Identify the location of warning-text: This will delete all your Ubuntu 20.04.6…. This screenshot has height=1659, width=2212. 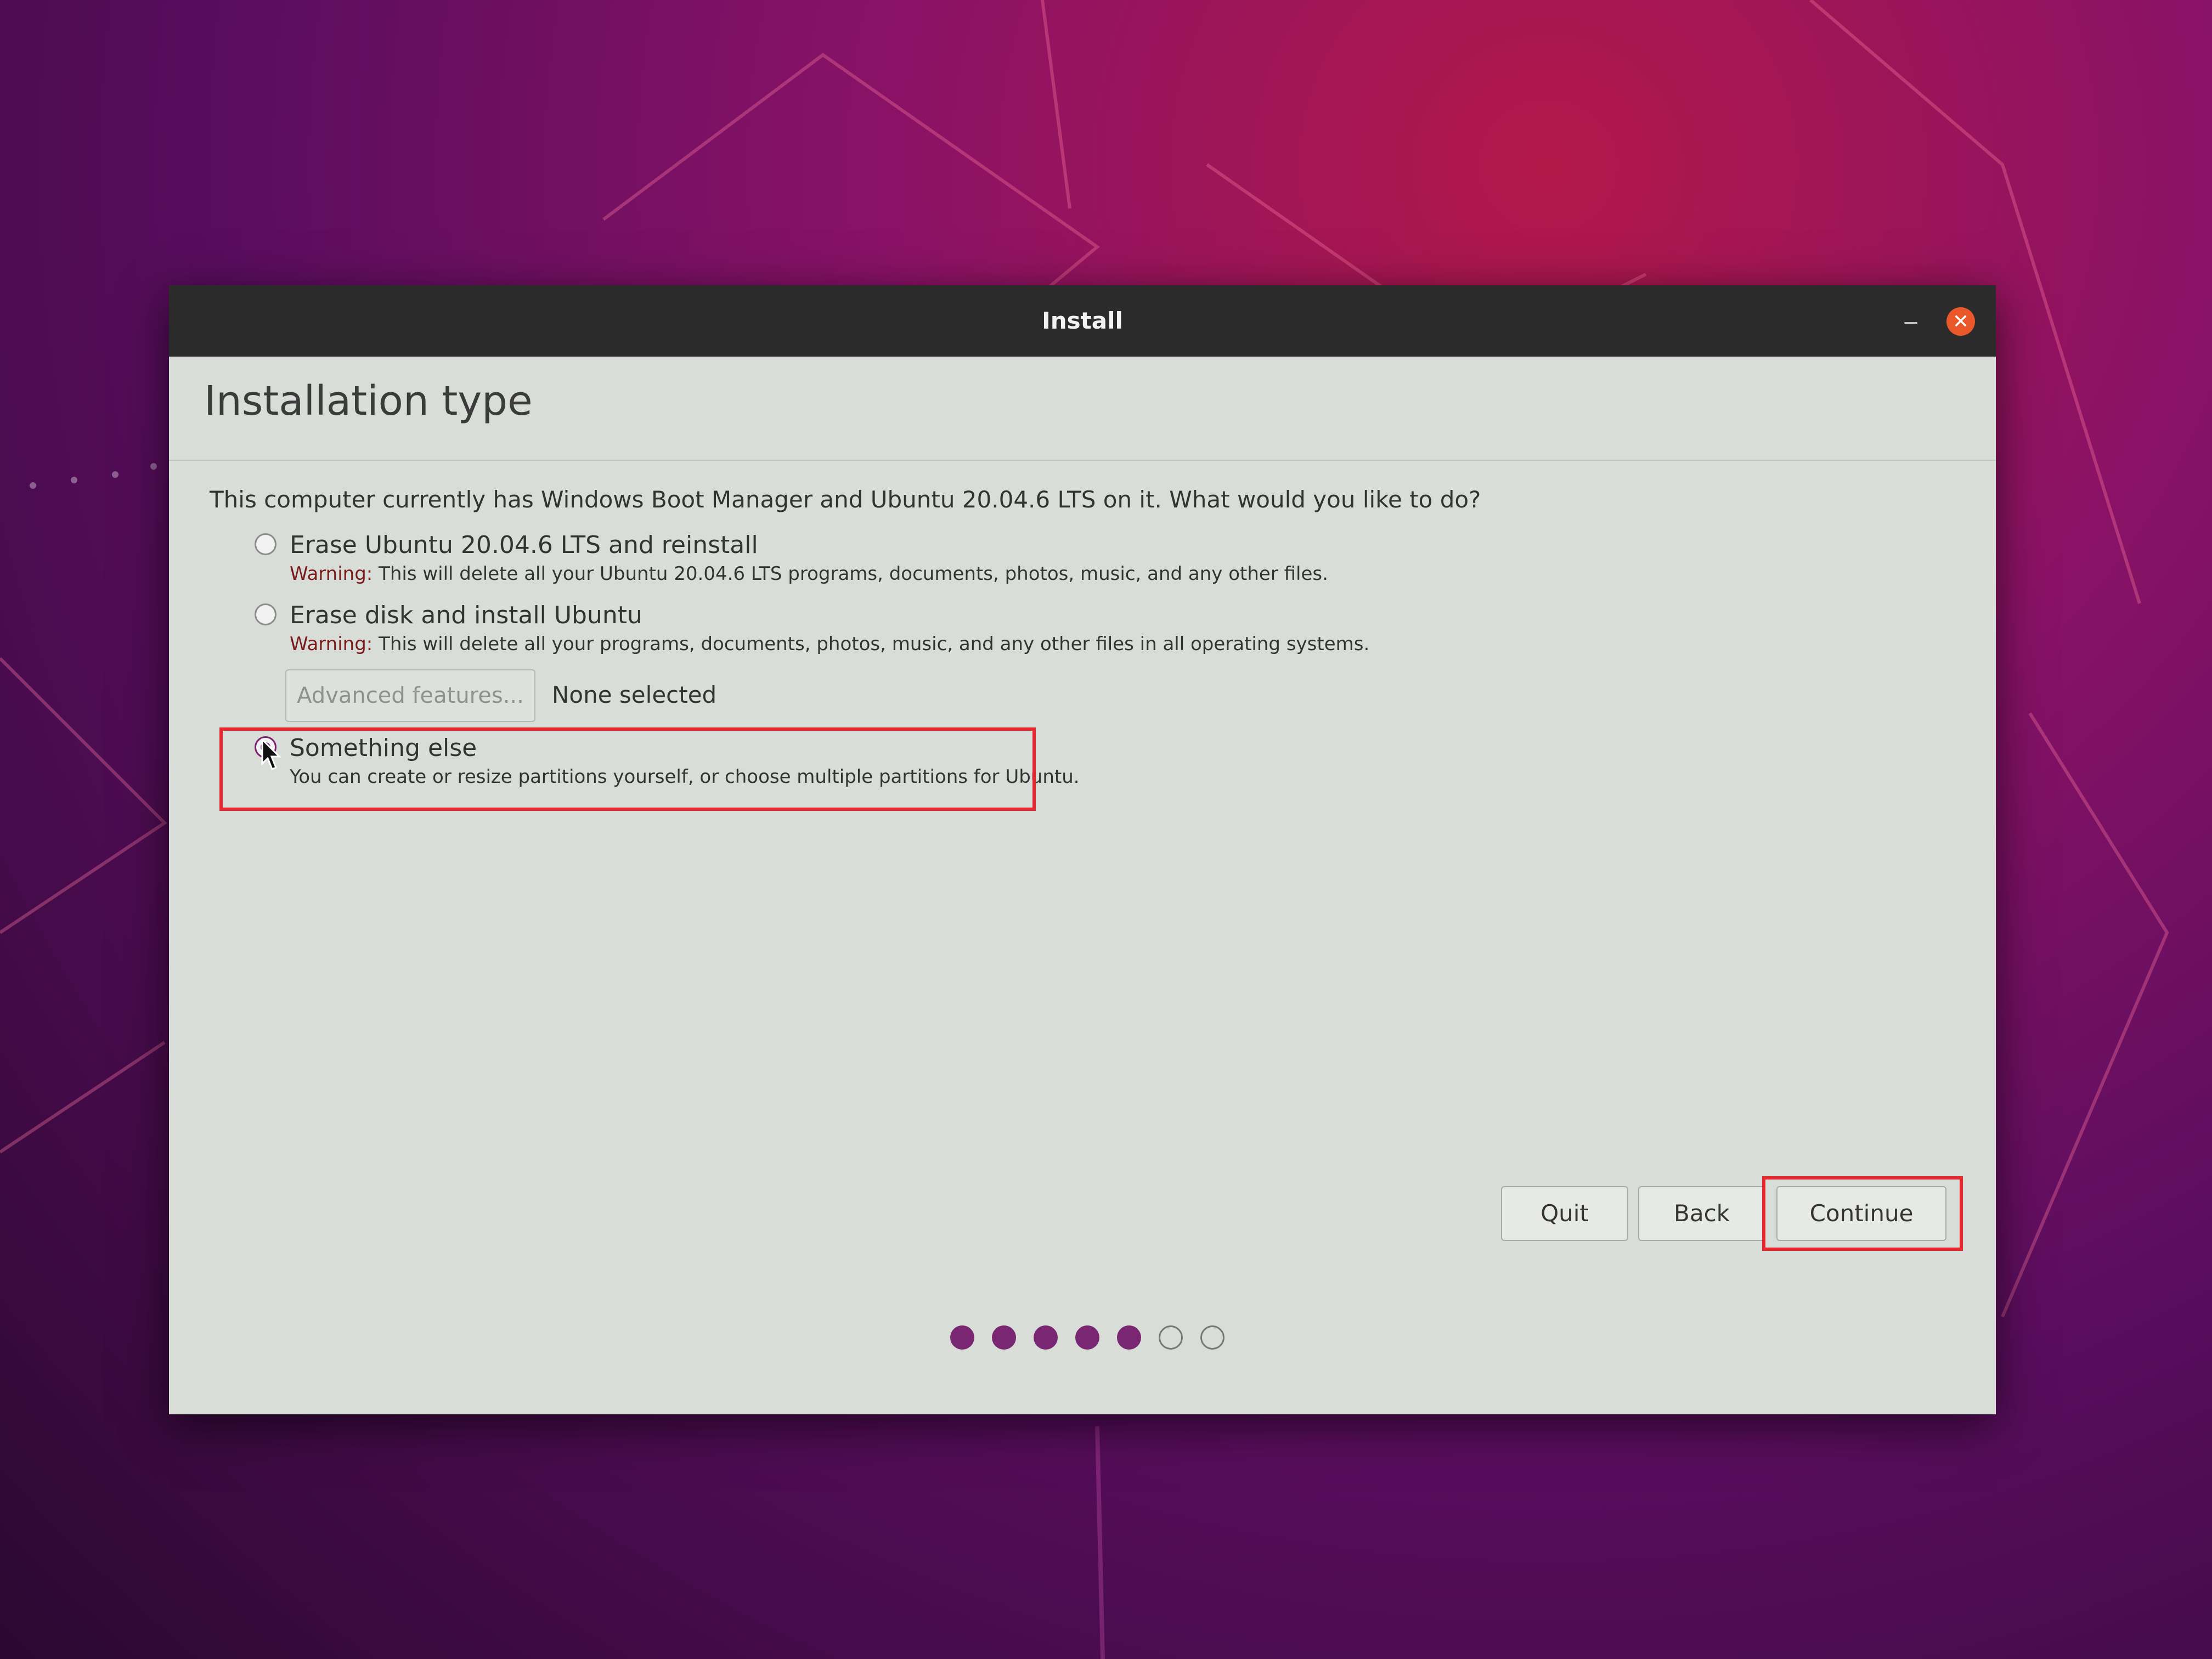
(850, 574).